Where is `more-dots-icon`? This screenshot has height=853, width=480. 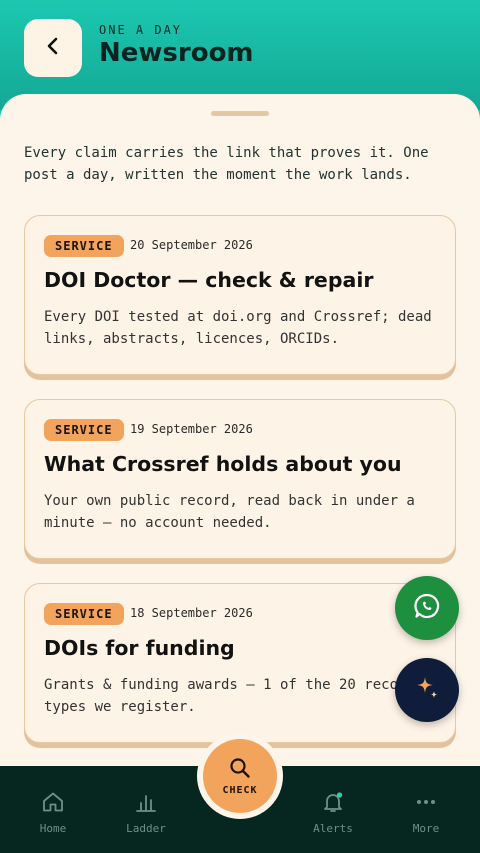 more-dots-icon is located at coordinates (426, 803).